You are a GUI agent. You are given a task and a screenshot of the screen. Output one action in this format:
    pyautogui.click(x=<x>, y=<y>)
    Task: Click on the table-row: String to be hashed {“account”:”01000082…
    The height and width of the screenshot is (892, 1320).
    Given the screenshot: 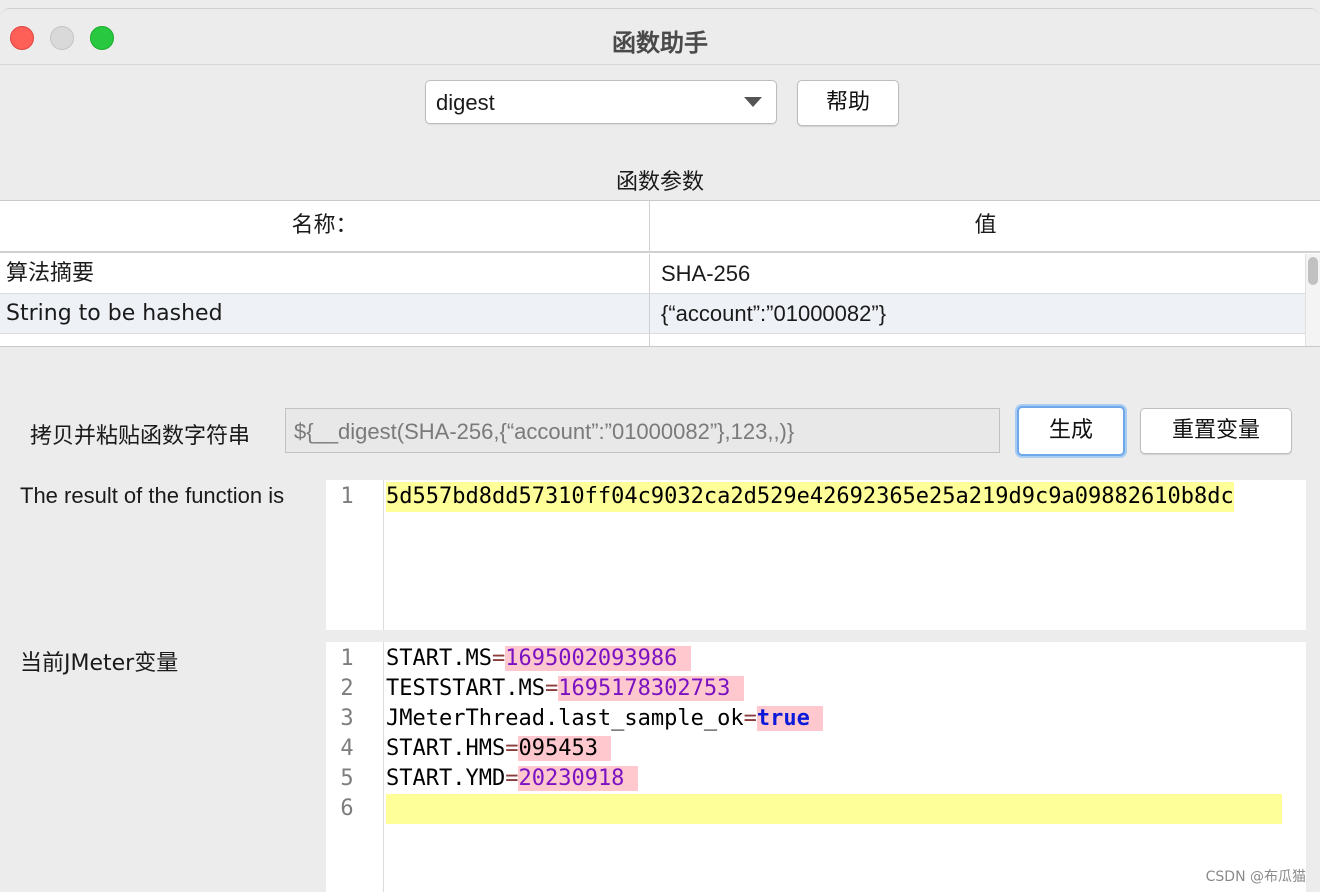 What is the action you would take?
    pyautogui.click(x=652, y=314)
    